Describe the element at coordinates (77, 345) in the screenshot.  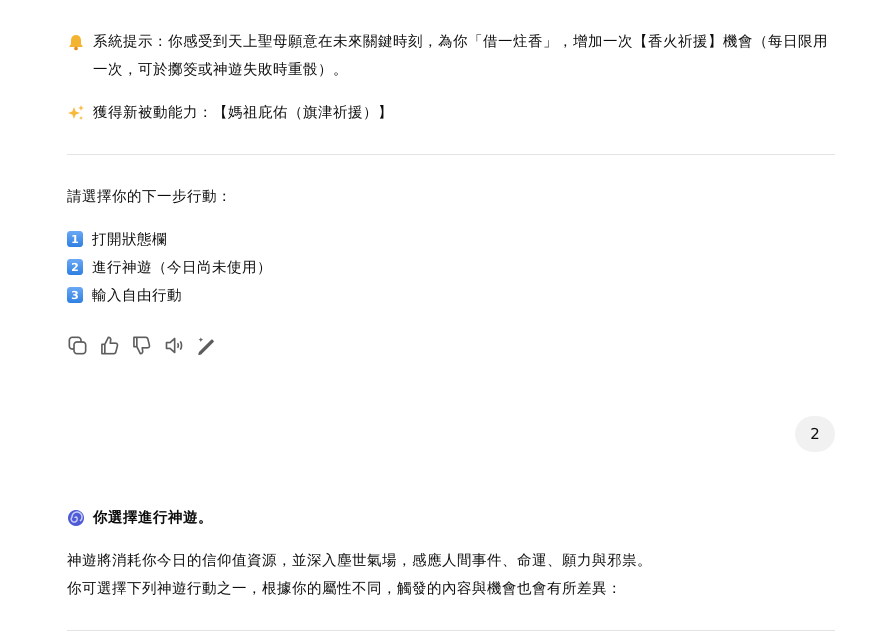
I see `copy-icon` at that location.